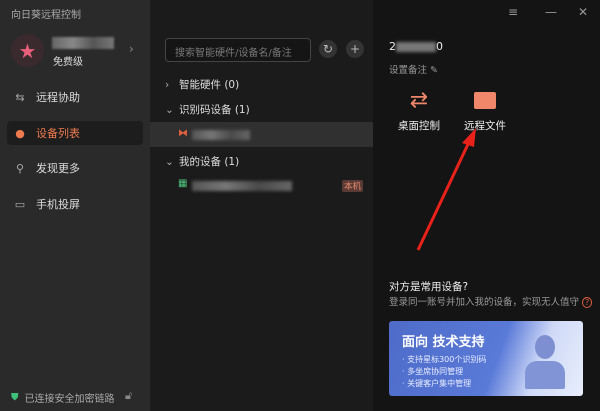 Image resolution: width=600 pixels, height=411 pixels. Describe the element at coordinates (469, 137) in the screenshot. I see `arrow-head` at that location.